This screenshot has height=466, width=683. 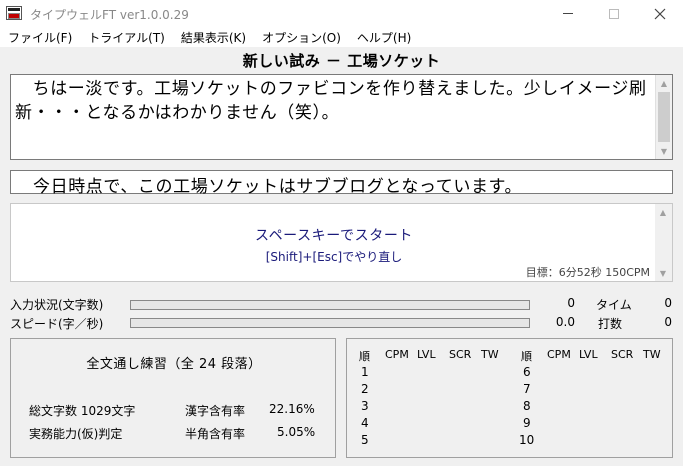 I want to click on start-prompt: スペースキーでスタート, so click(x=334, y=236).